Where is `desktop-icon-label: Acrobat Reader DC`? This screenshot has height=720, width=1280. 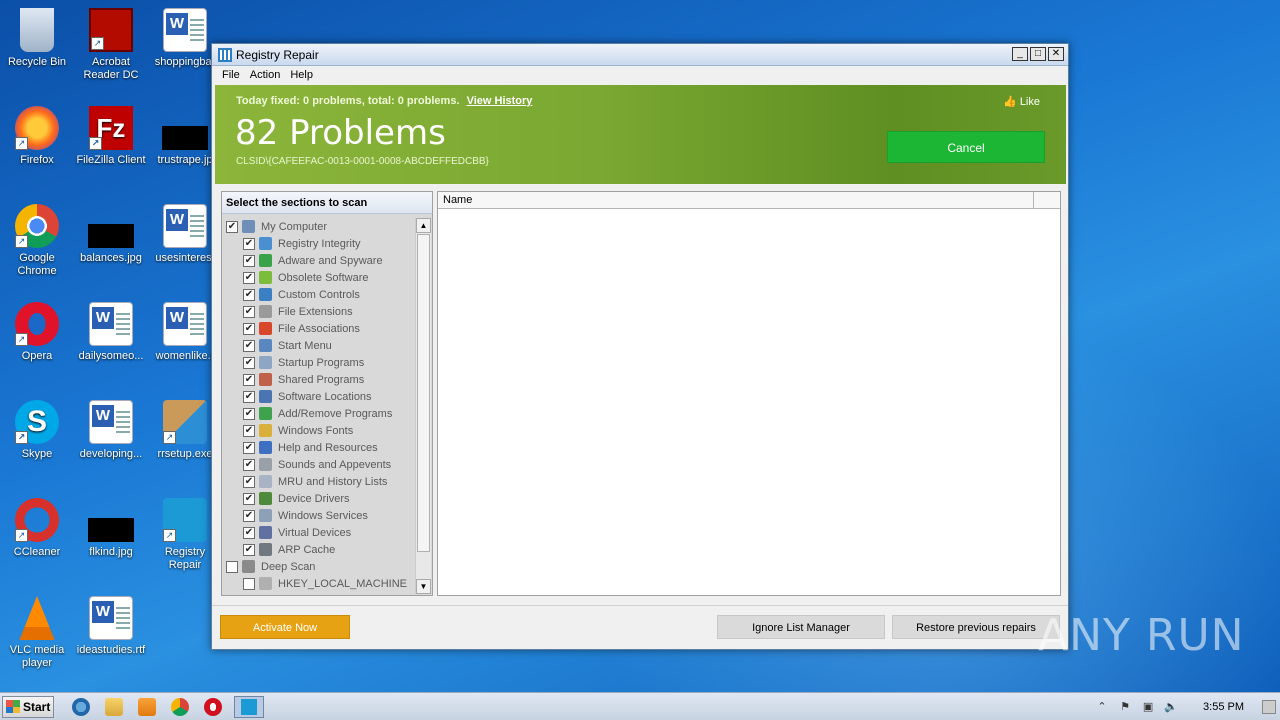
desktop-icon-label: Acrobat Reader DC is located at coordinates (111, 68).